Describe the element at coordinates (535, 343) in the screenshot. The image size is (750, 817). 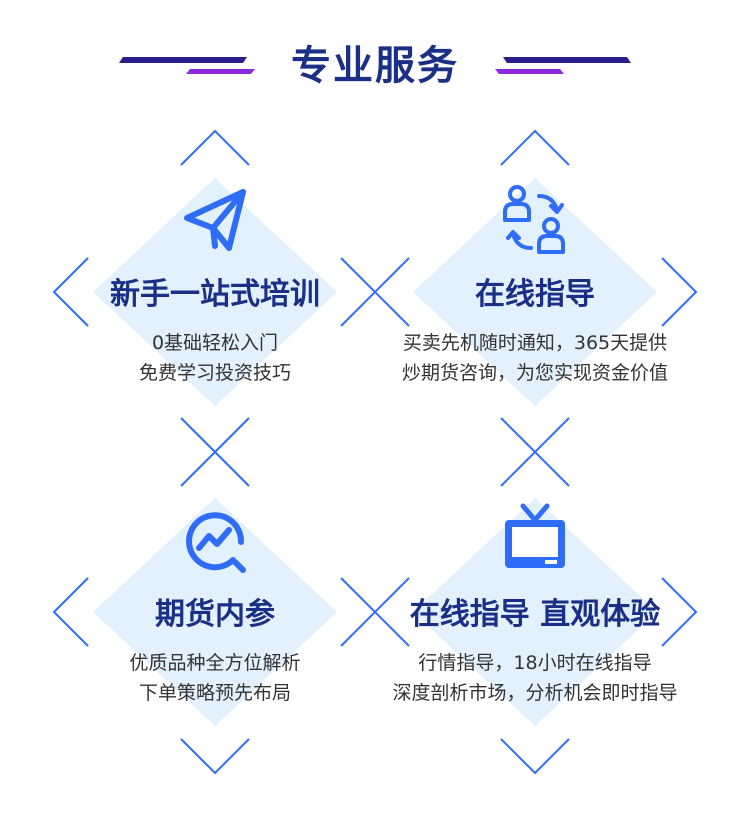
I see `service-desc-line-1: 买卖先机随时通知，365天提供` at that location.